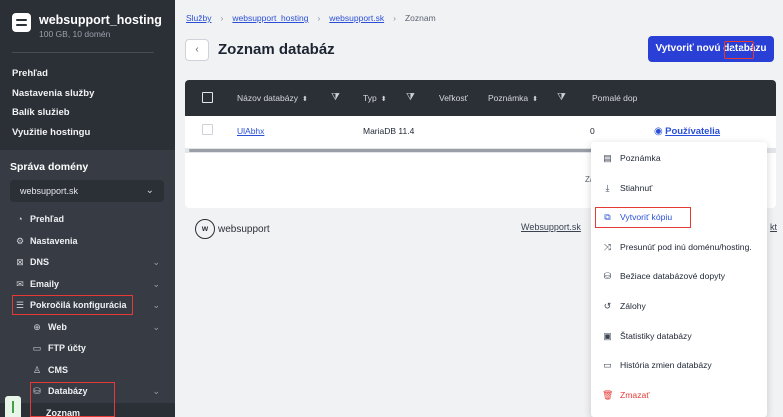  Describe the element at coordinates (773, 227) in the screenshot. I see `footer-link-contact: kt` at that location.